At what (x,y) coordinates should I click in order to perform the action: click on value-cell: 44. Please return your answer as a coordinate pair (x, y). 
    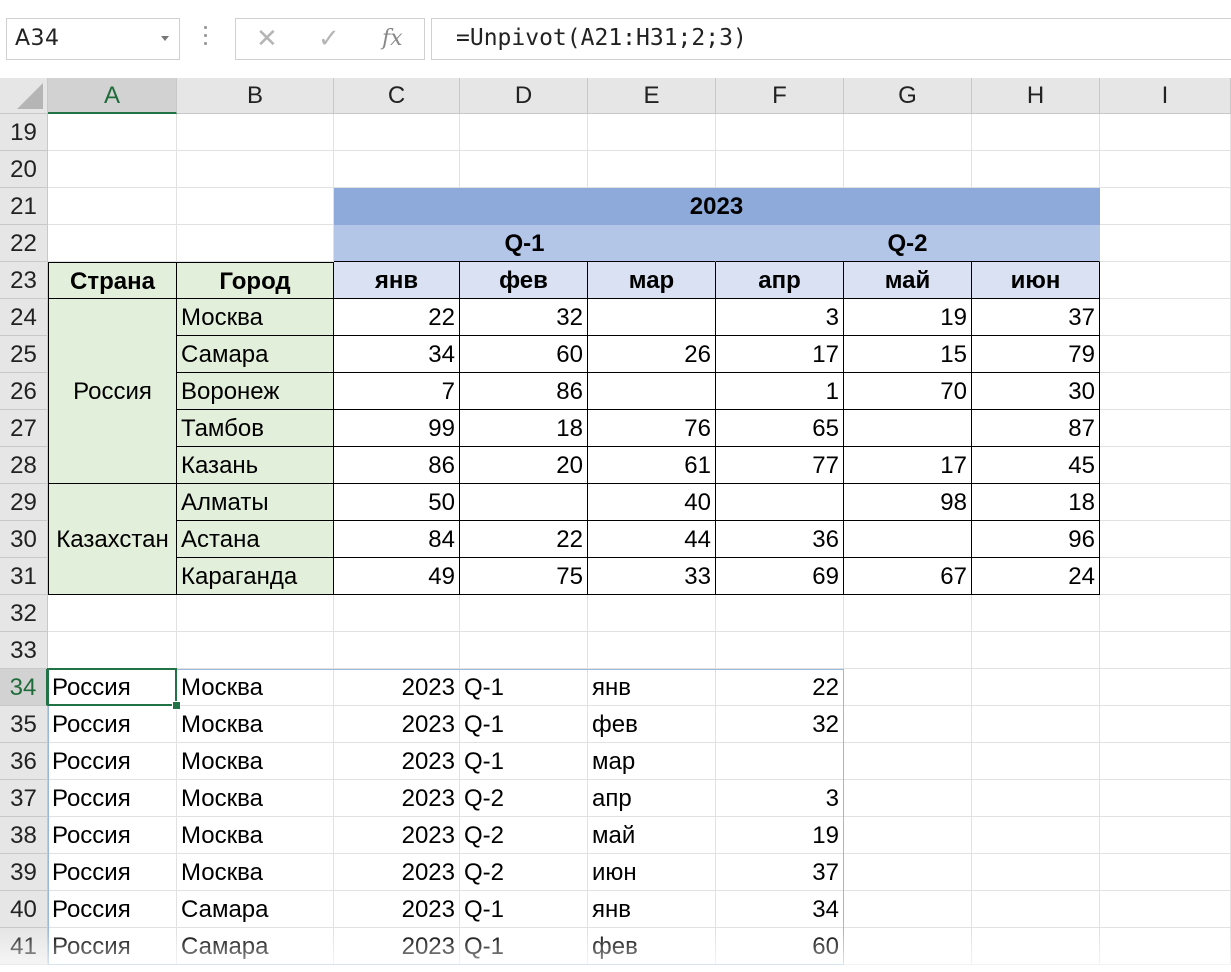
    Looking at the image, I should click on (652, 539).